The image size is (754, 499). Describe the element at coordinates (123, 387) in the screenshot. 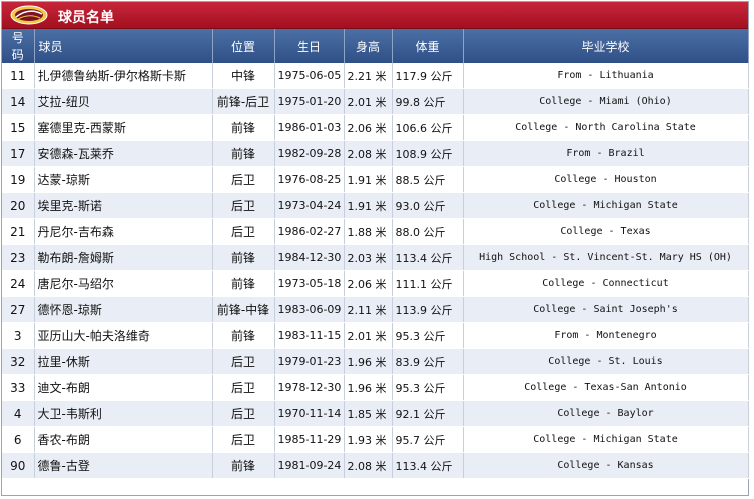

I see `player-name: 迪文-布朗` at that location.